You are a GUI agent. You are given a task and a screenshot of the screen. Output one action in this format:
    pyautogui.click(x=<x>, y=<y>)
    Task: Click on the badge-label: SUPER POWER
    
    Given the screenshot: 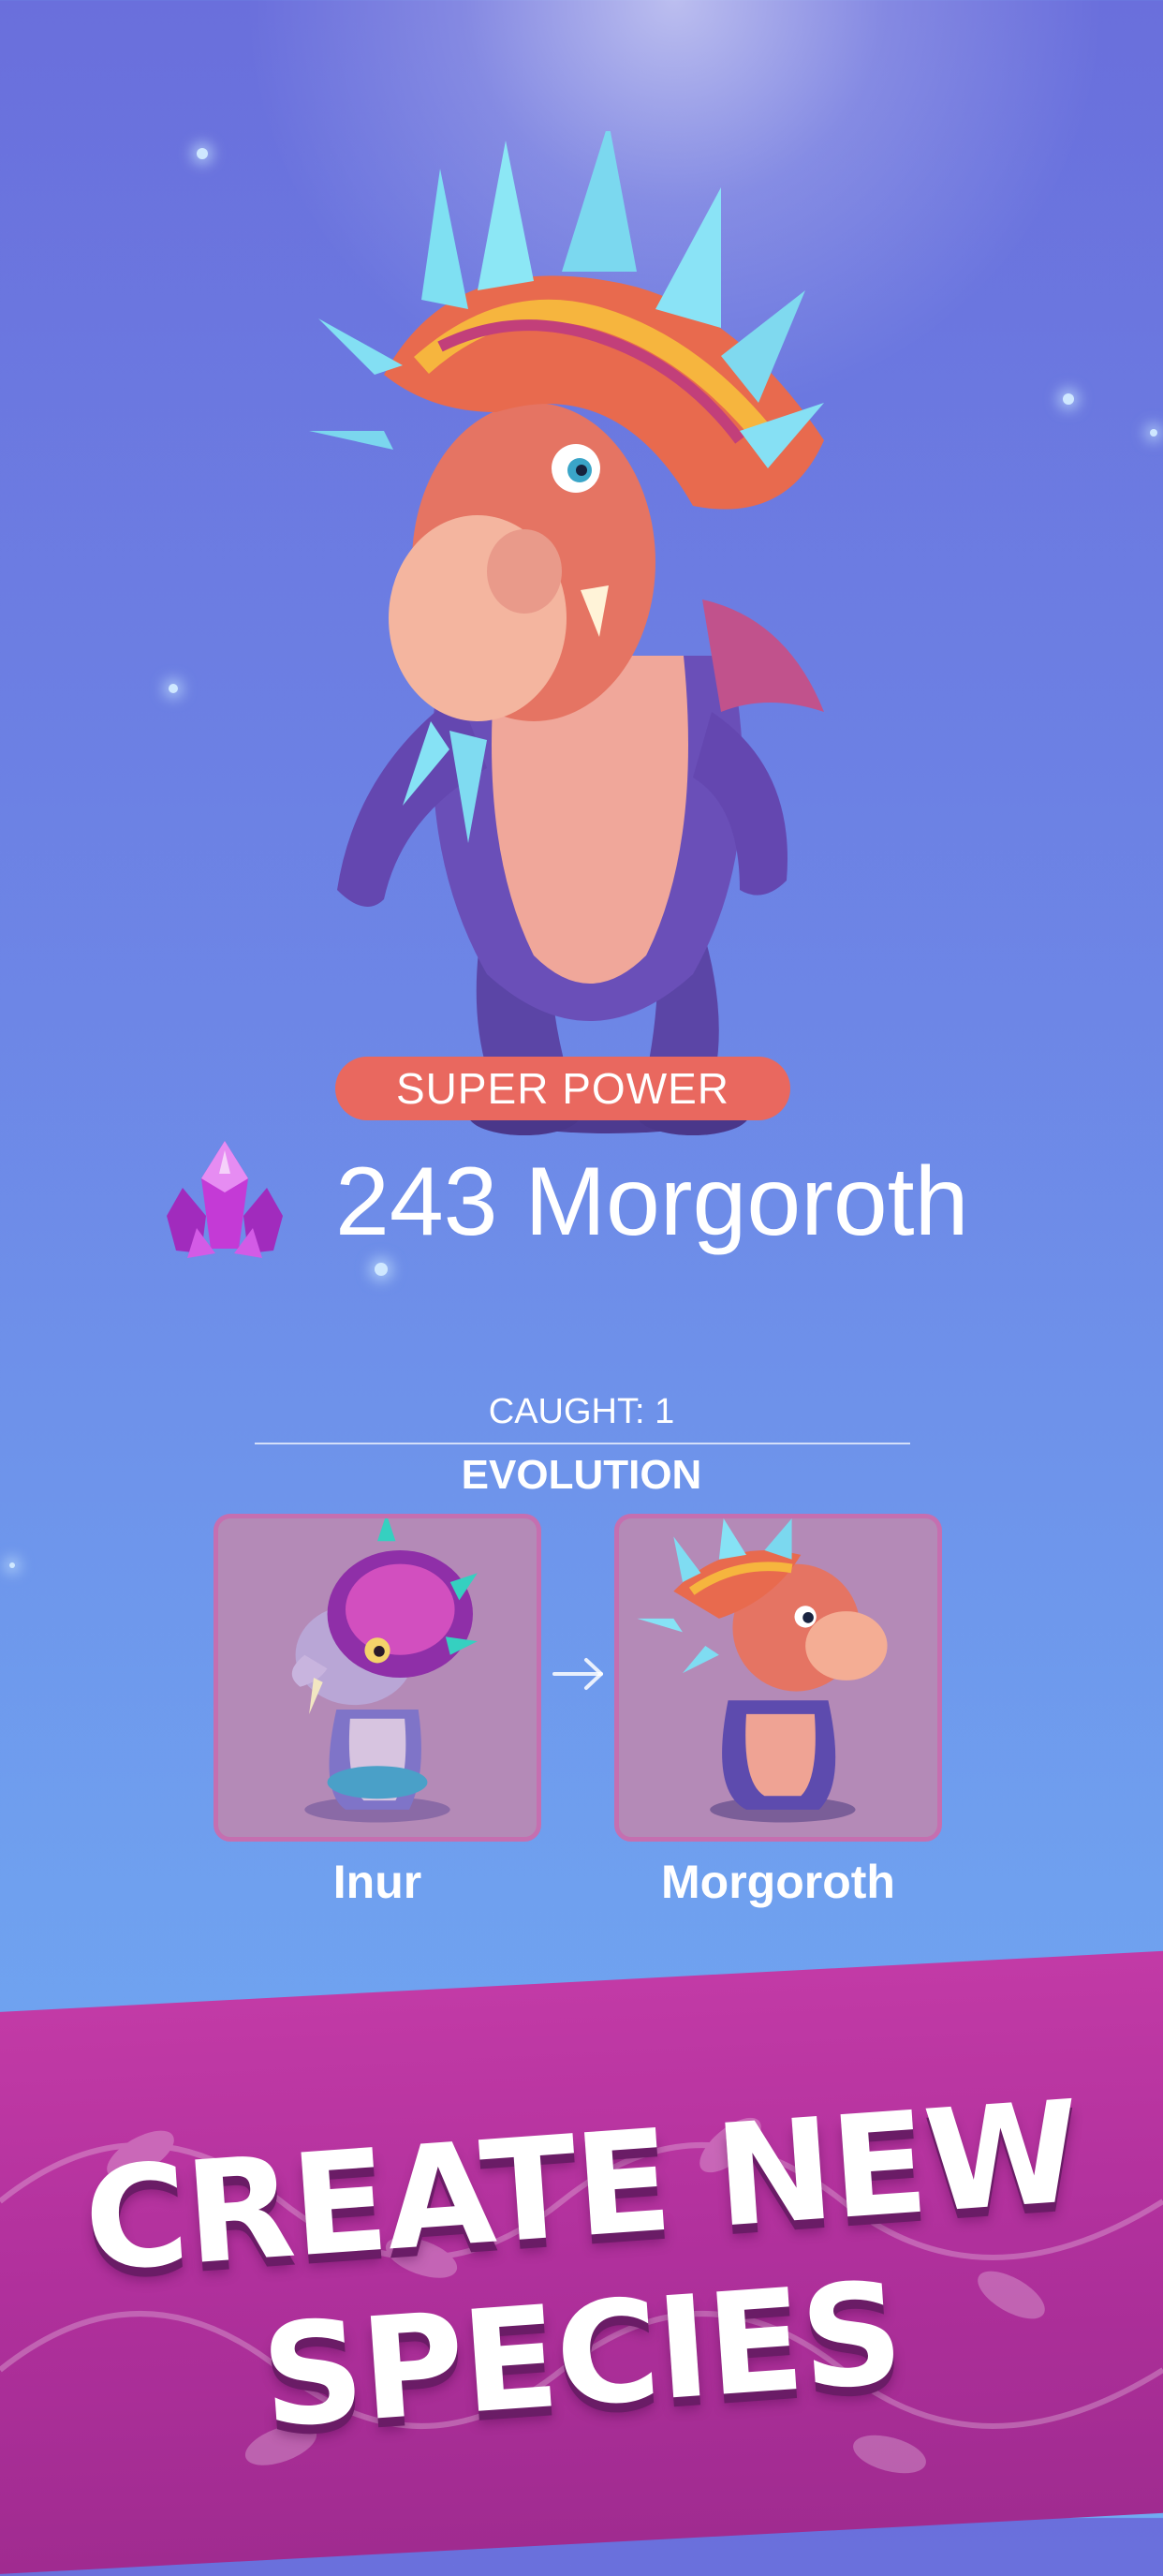 What is the action you would take?
    pyautogui.click(x=562, y=1089)
    